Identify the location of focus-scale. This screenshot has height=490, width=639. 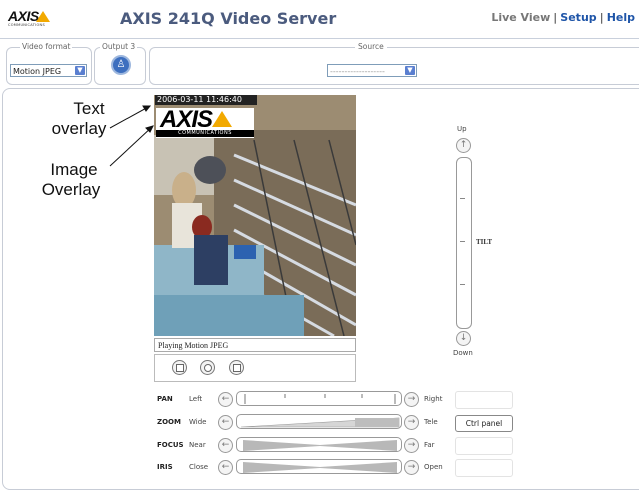
(320, 445).